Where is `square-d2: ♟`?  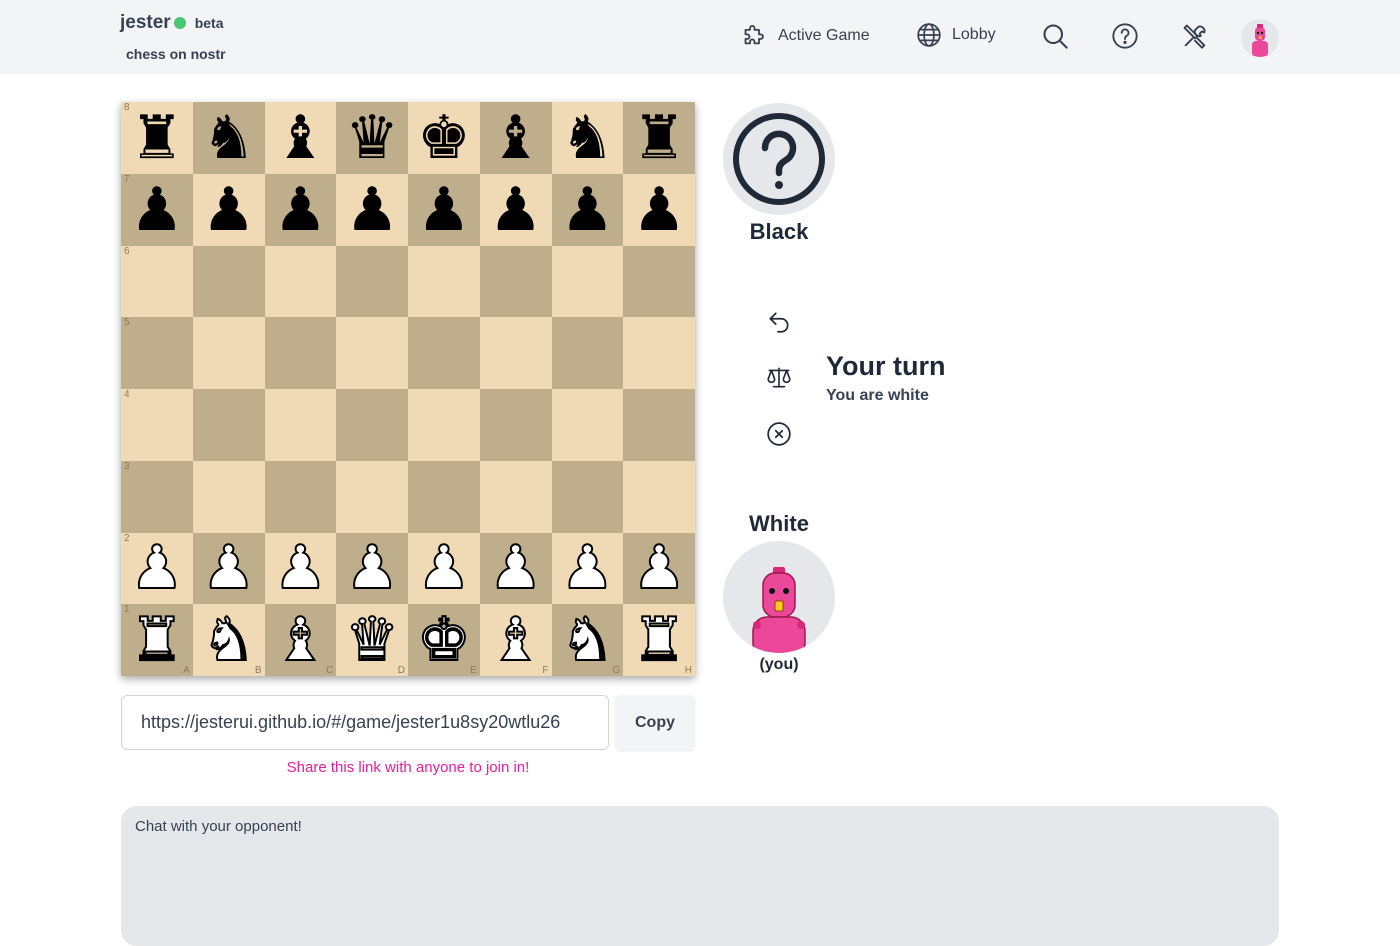 square-d2: ♟ is located at coordinates (372, 568).